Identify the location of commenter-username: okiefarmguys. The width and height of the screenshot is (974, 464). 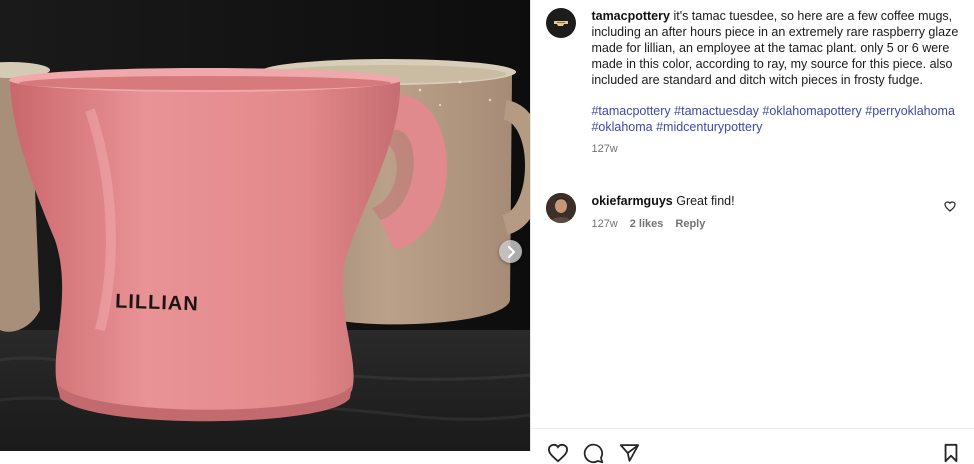
(631, 201).